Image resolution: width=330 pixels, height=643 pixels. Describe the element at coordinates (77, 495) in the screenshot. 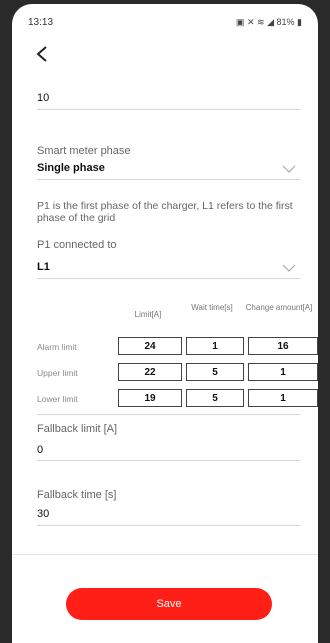

I see `fallback-time-label: Fallback time [s]` at that location.